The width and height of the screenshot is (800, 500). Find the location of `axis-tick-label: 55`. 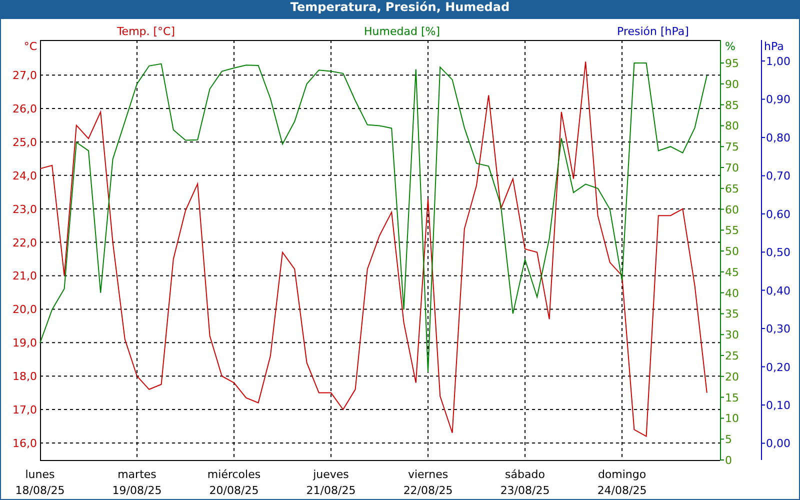

axis-tick-label: 55 is located at coordinates (732, 231).